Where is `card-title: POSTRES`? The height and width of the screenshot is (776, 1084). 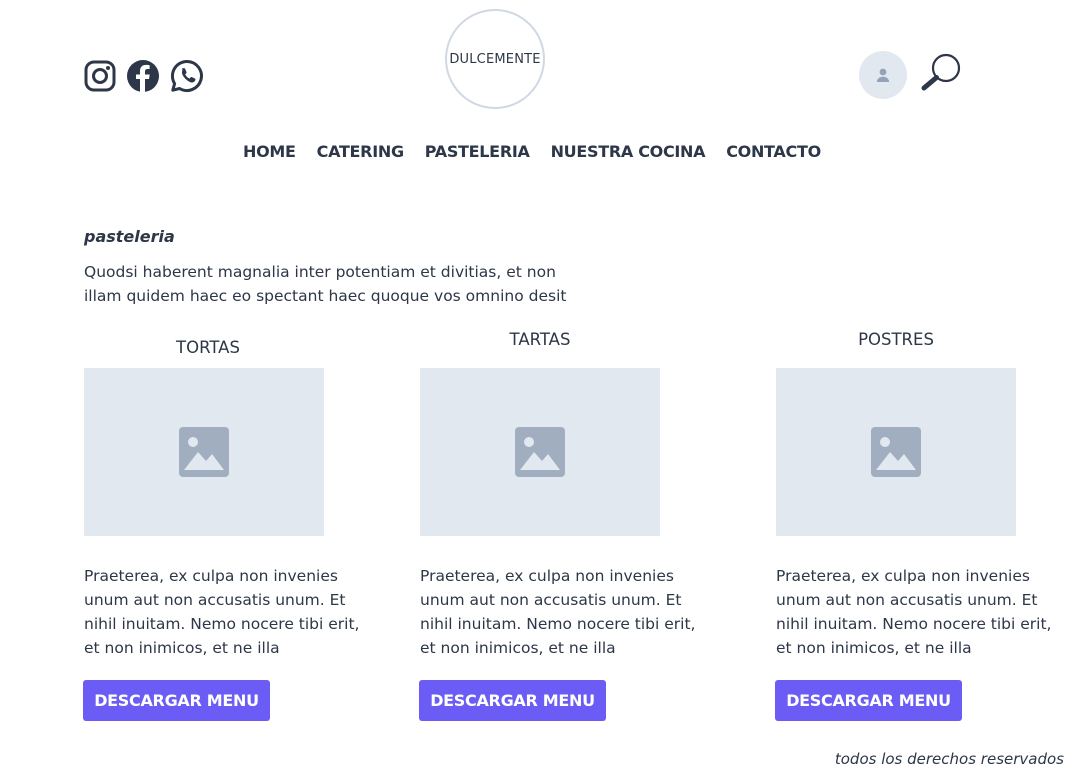
card-title: POSTRES is located at coordinates (896, 339).